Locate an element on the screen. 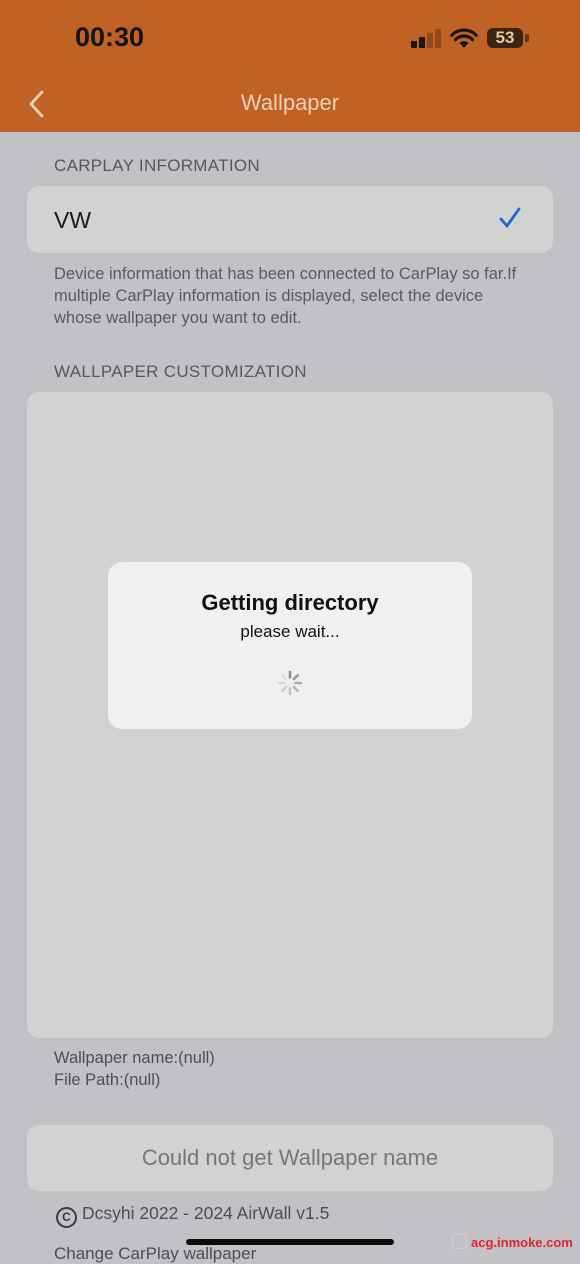 This screenshot has height=1264, width=580. page-title: Wallpaper is located at coordinates (290, 102).